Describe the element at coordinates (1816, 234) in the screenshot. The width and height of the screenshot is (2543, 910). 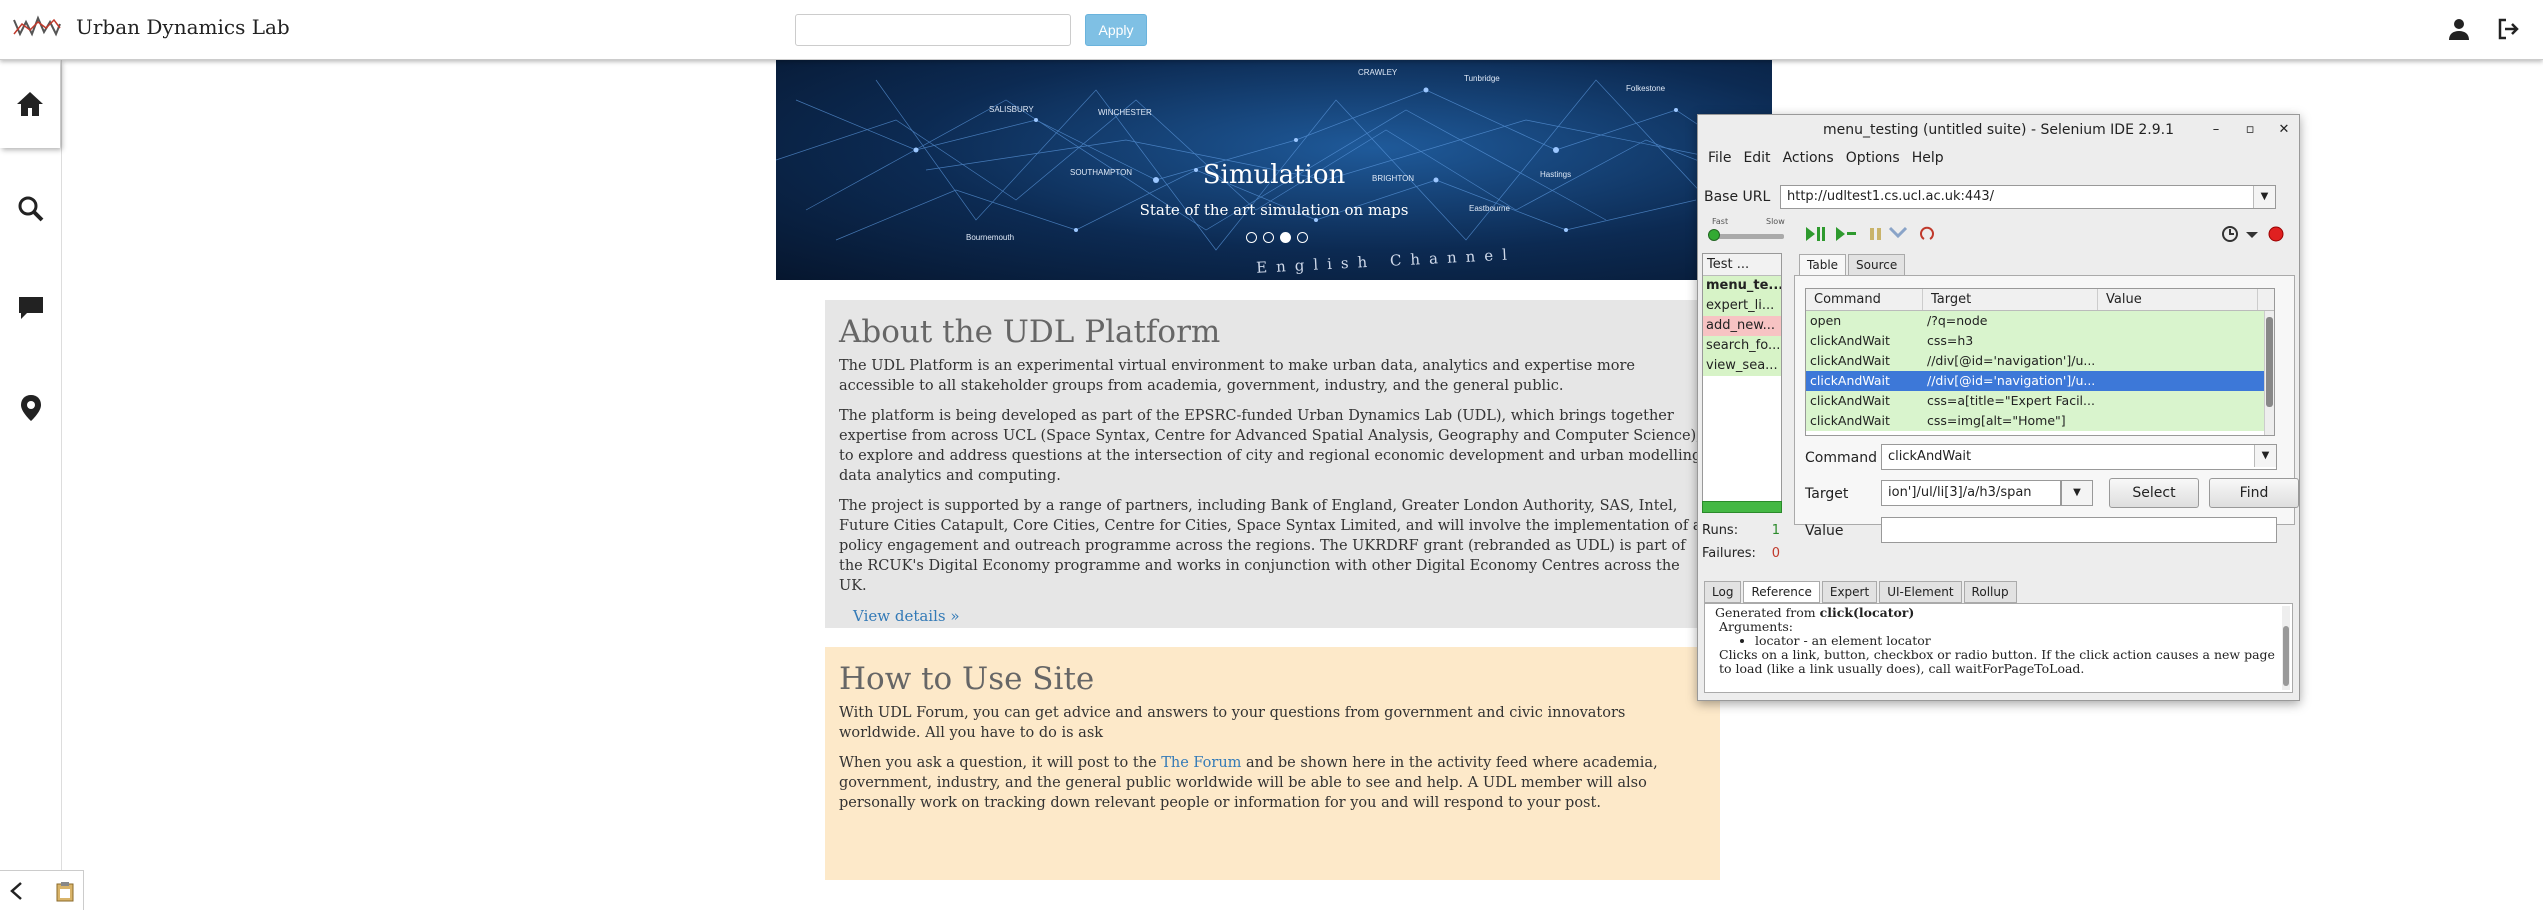
I see `play-suite-icon` at that location.